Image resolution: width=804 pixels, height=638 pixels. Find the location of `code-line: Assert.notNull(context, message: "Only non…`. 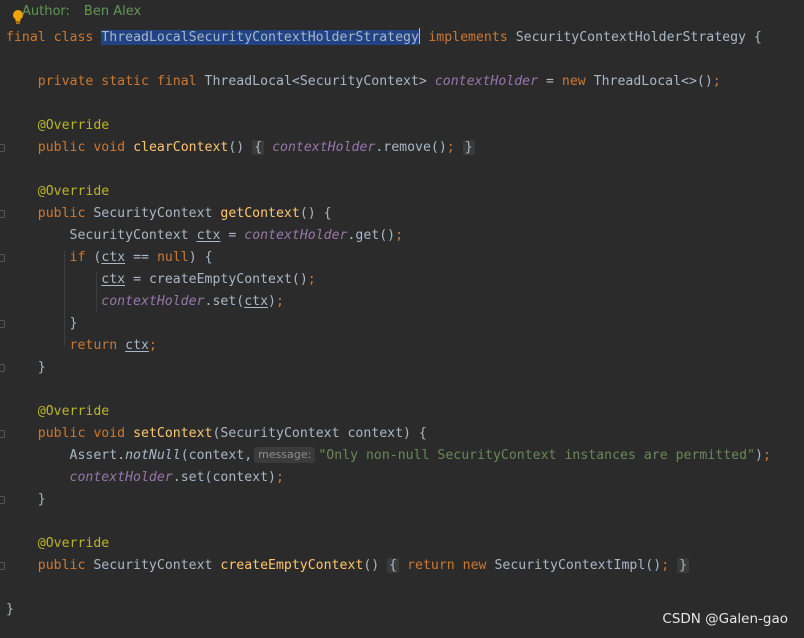

code-line: Assert.notNull(context, message: "Only non… is located at coordinates (388, 456).